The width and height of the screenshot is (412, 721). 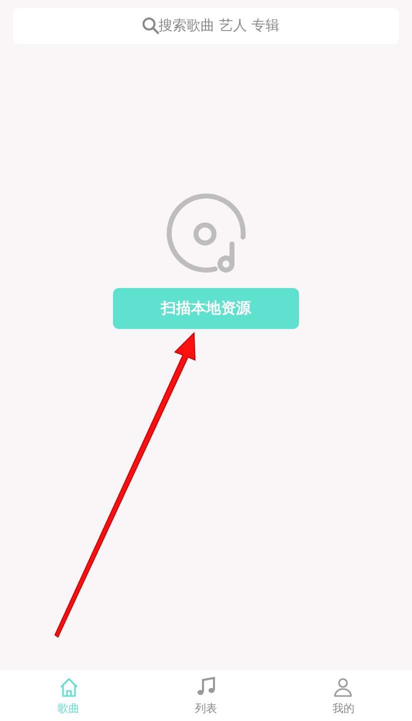 I want to click on tab: 我的, so click(x=343, y=695).